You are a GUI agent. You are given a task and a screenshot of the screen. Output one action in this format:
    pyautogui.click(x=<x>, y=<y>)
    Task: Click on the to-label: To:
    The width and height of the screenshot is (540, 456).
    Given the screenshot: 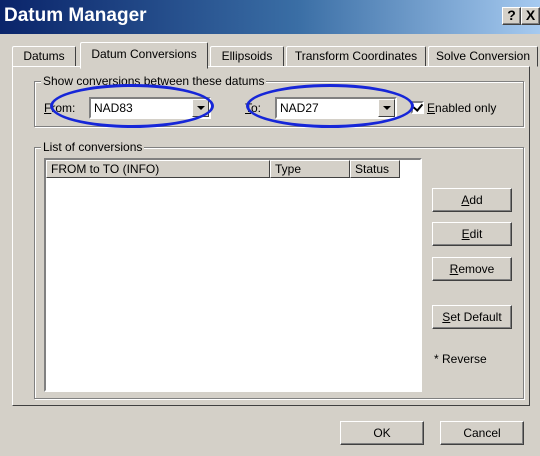 What is the action you would take?
    pyautogui.click(x=253, y=108)
    